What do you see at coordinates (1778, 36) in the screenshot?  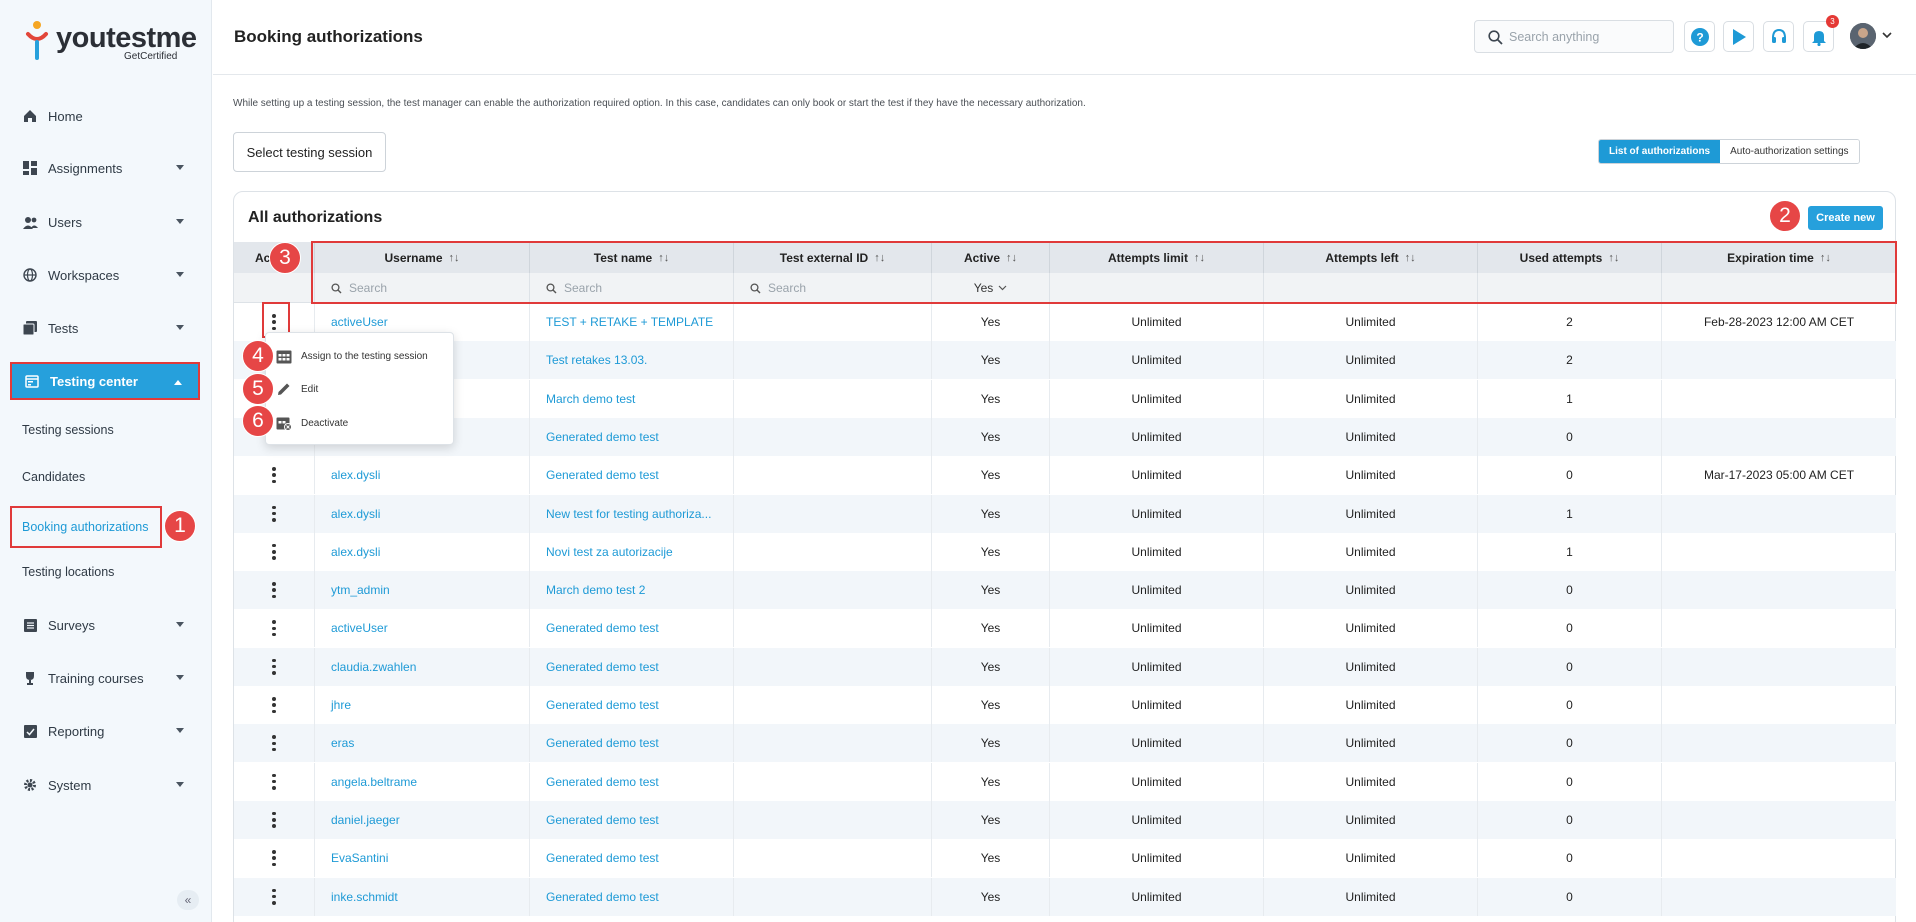 I see `support-button` at bounding box center [1778, 36].